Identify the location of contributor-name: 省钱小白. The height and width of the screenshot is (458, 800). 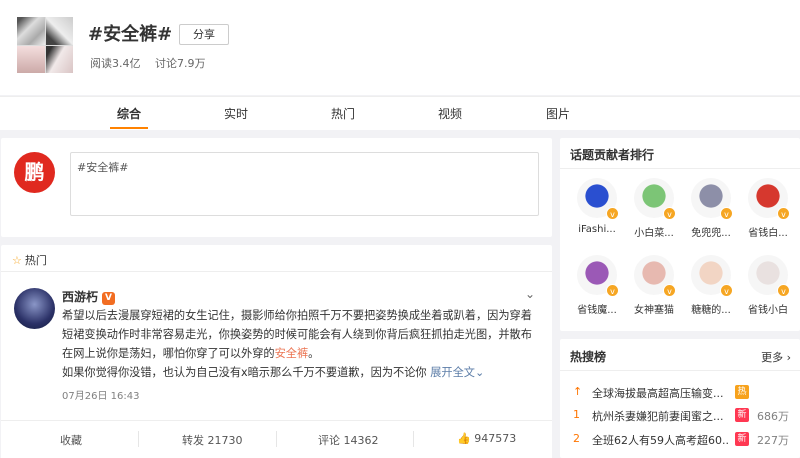
(768, 308).